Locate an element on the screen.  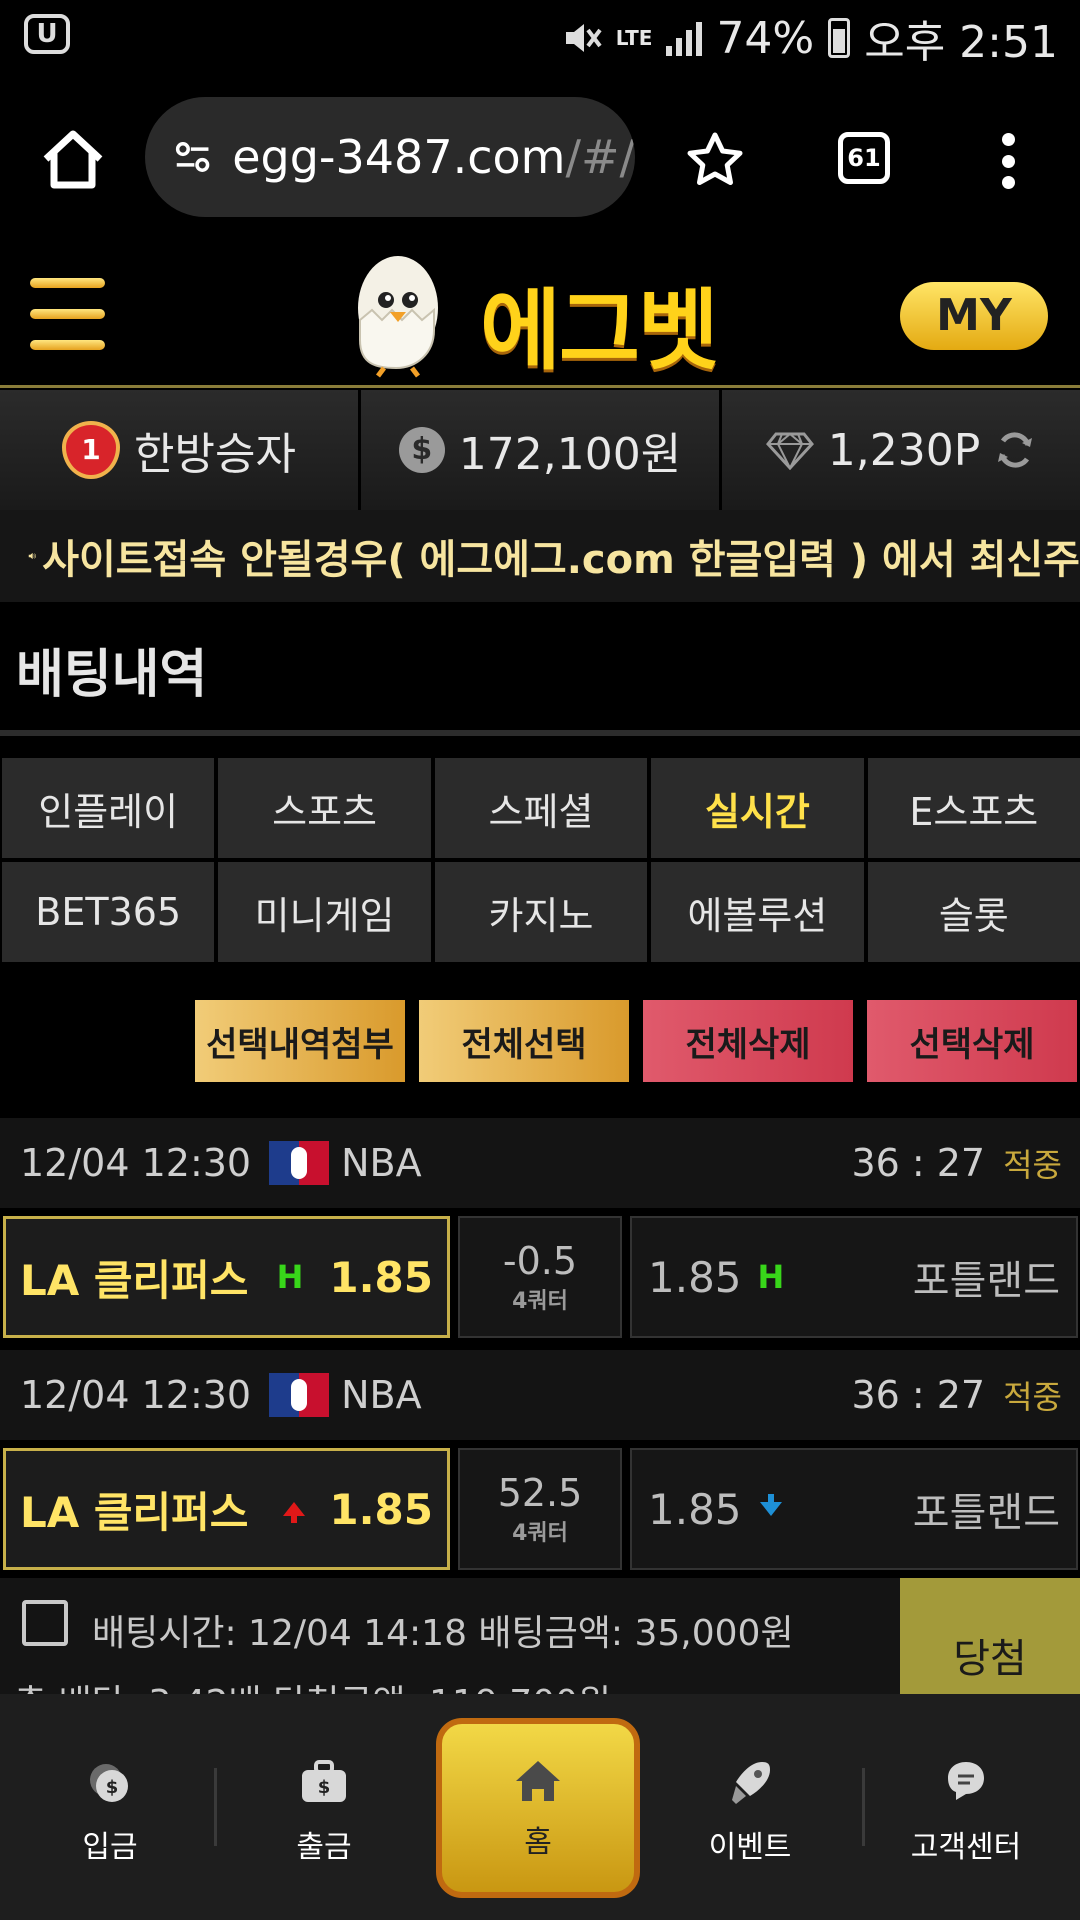
home-pick-selected: LA 클리퍼스 1.85 is located at coordinates (226, 1509).